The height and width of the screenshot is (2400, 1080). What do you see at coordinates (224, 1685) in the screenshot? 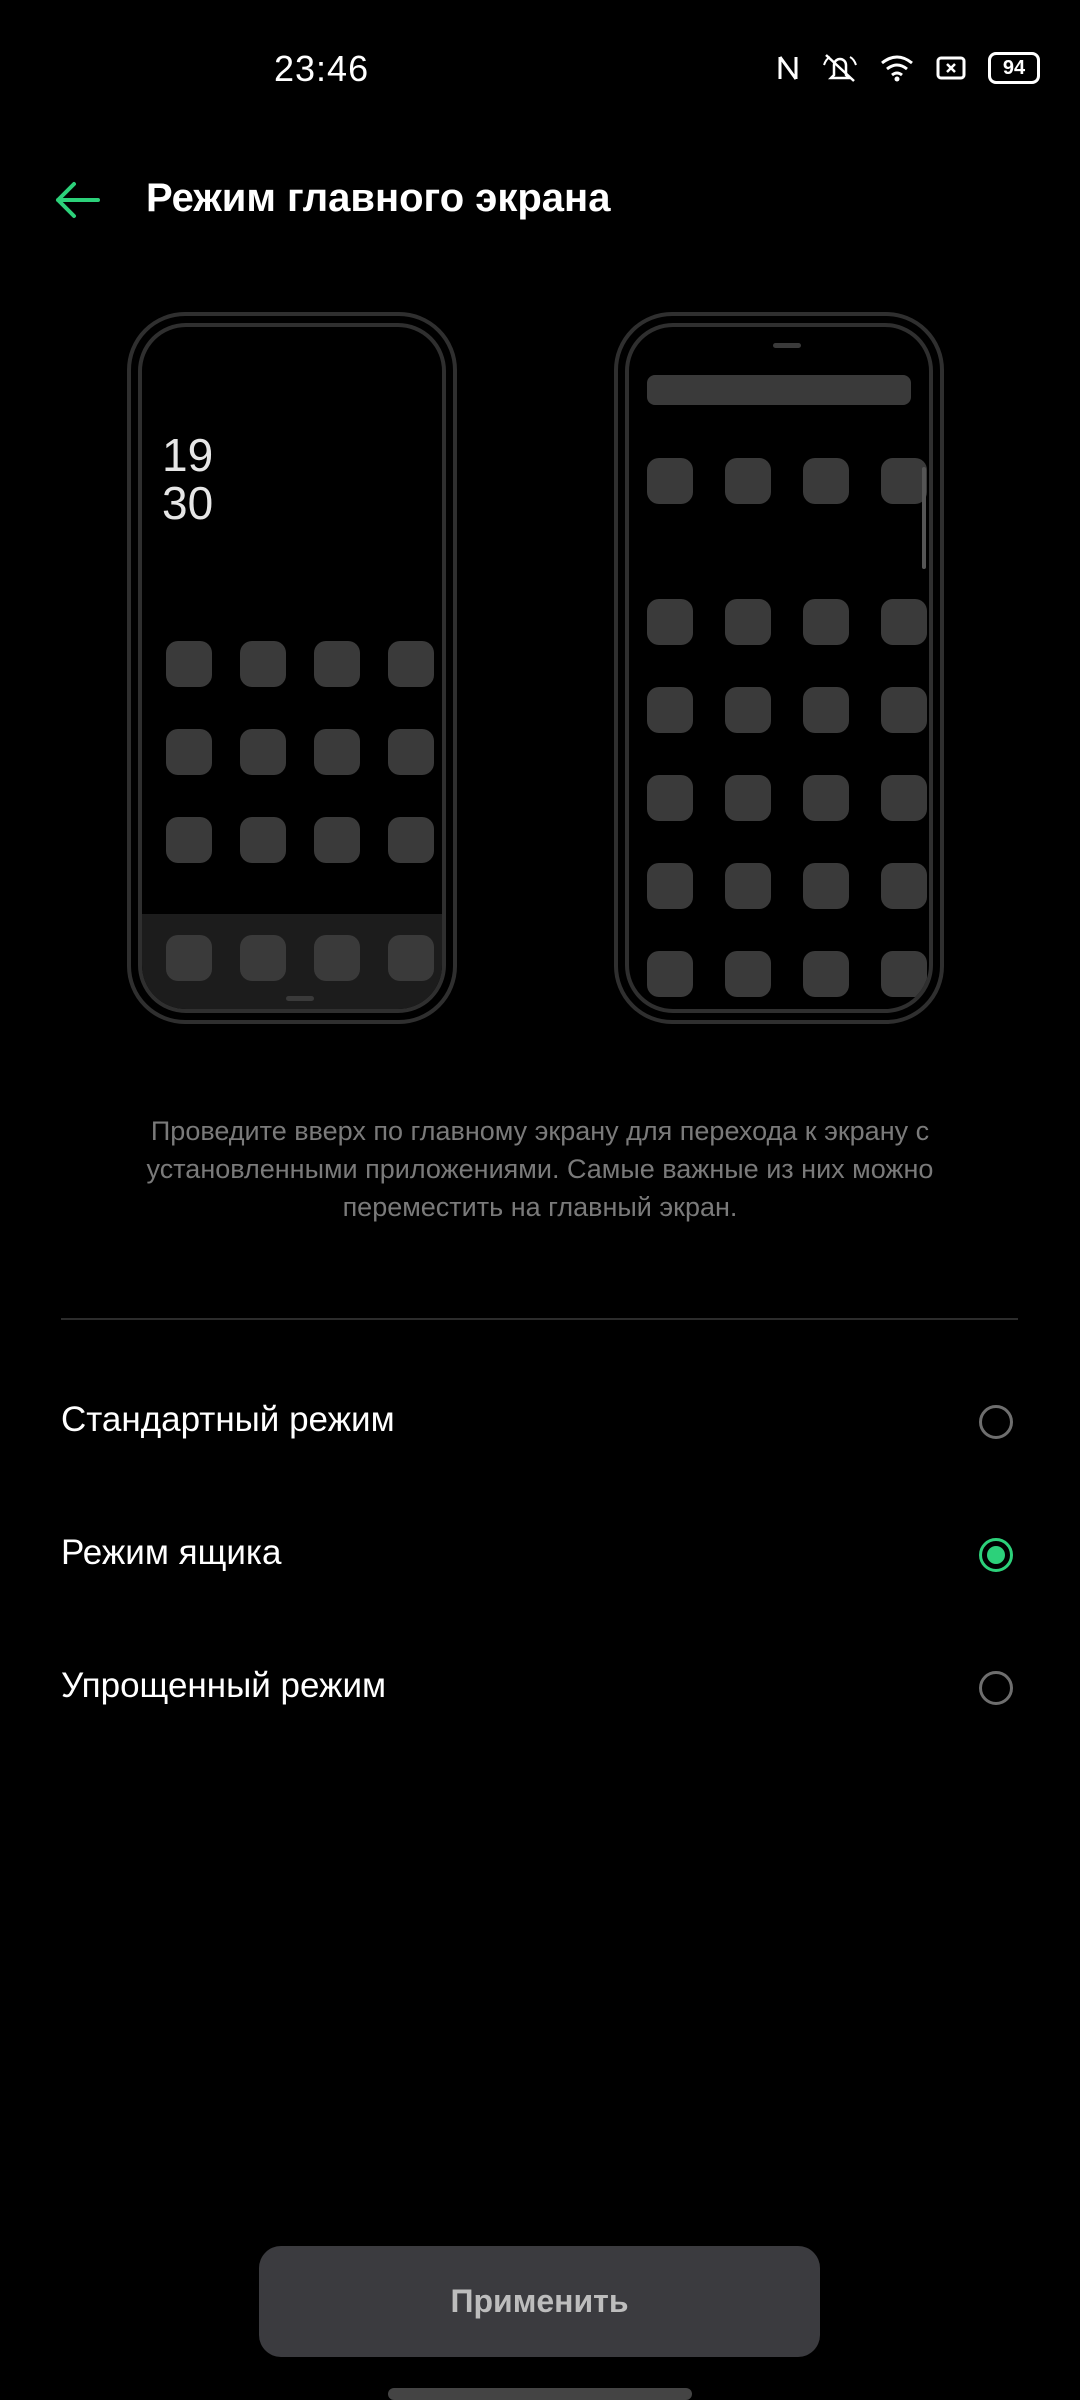
I see `option-label: Упрощенный режим` at bounding box center [224, 1685].